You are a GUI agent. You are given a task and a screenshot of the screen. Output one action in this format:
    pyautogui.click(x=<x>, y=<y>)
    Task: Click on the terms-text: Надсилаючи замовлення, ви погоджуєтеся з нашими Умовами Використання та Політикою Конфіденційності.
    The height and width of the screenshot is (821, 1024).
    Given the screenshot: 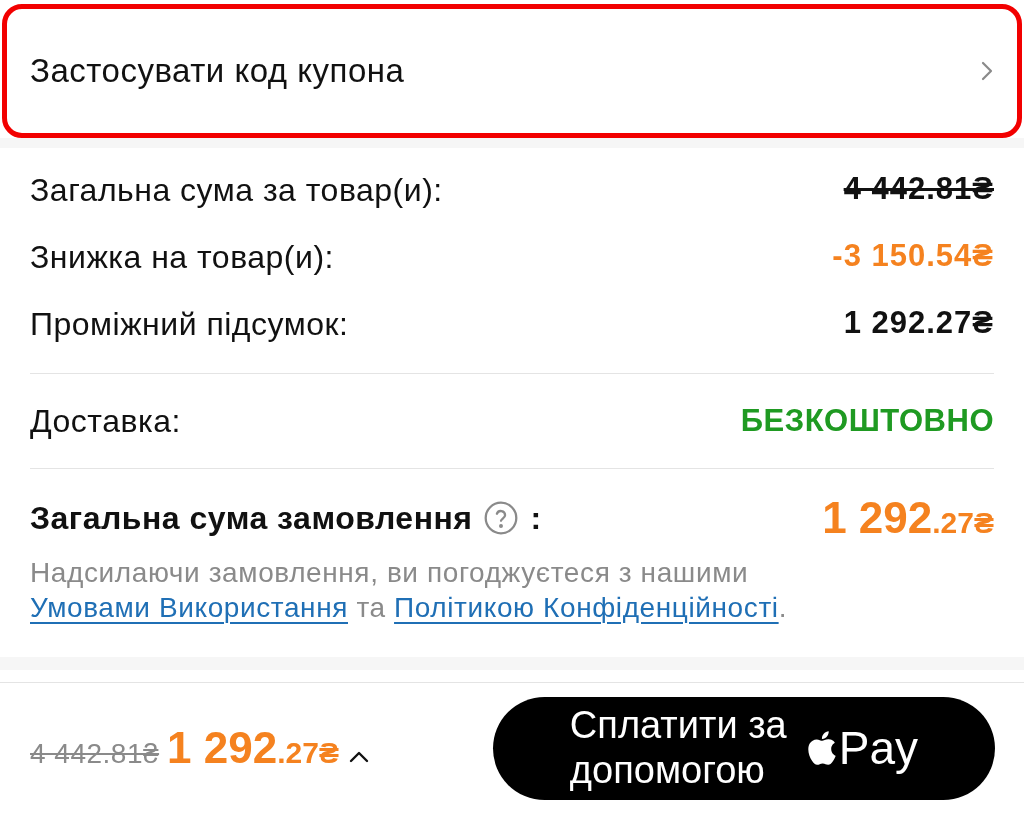 What is the action you would take?
    pyautogui.click(x=408, y=590)
    